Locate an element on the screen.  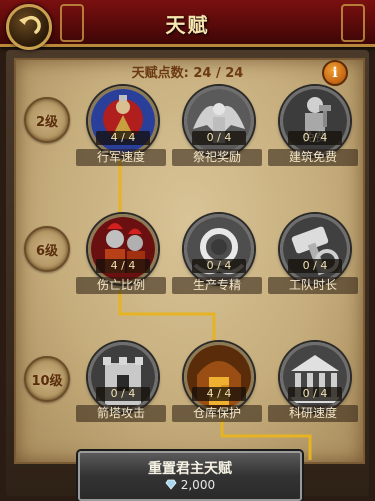
talent-casualty-ratio: 4 / 4 伤亡比例 is located at coordinates (121, 254).